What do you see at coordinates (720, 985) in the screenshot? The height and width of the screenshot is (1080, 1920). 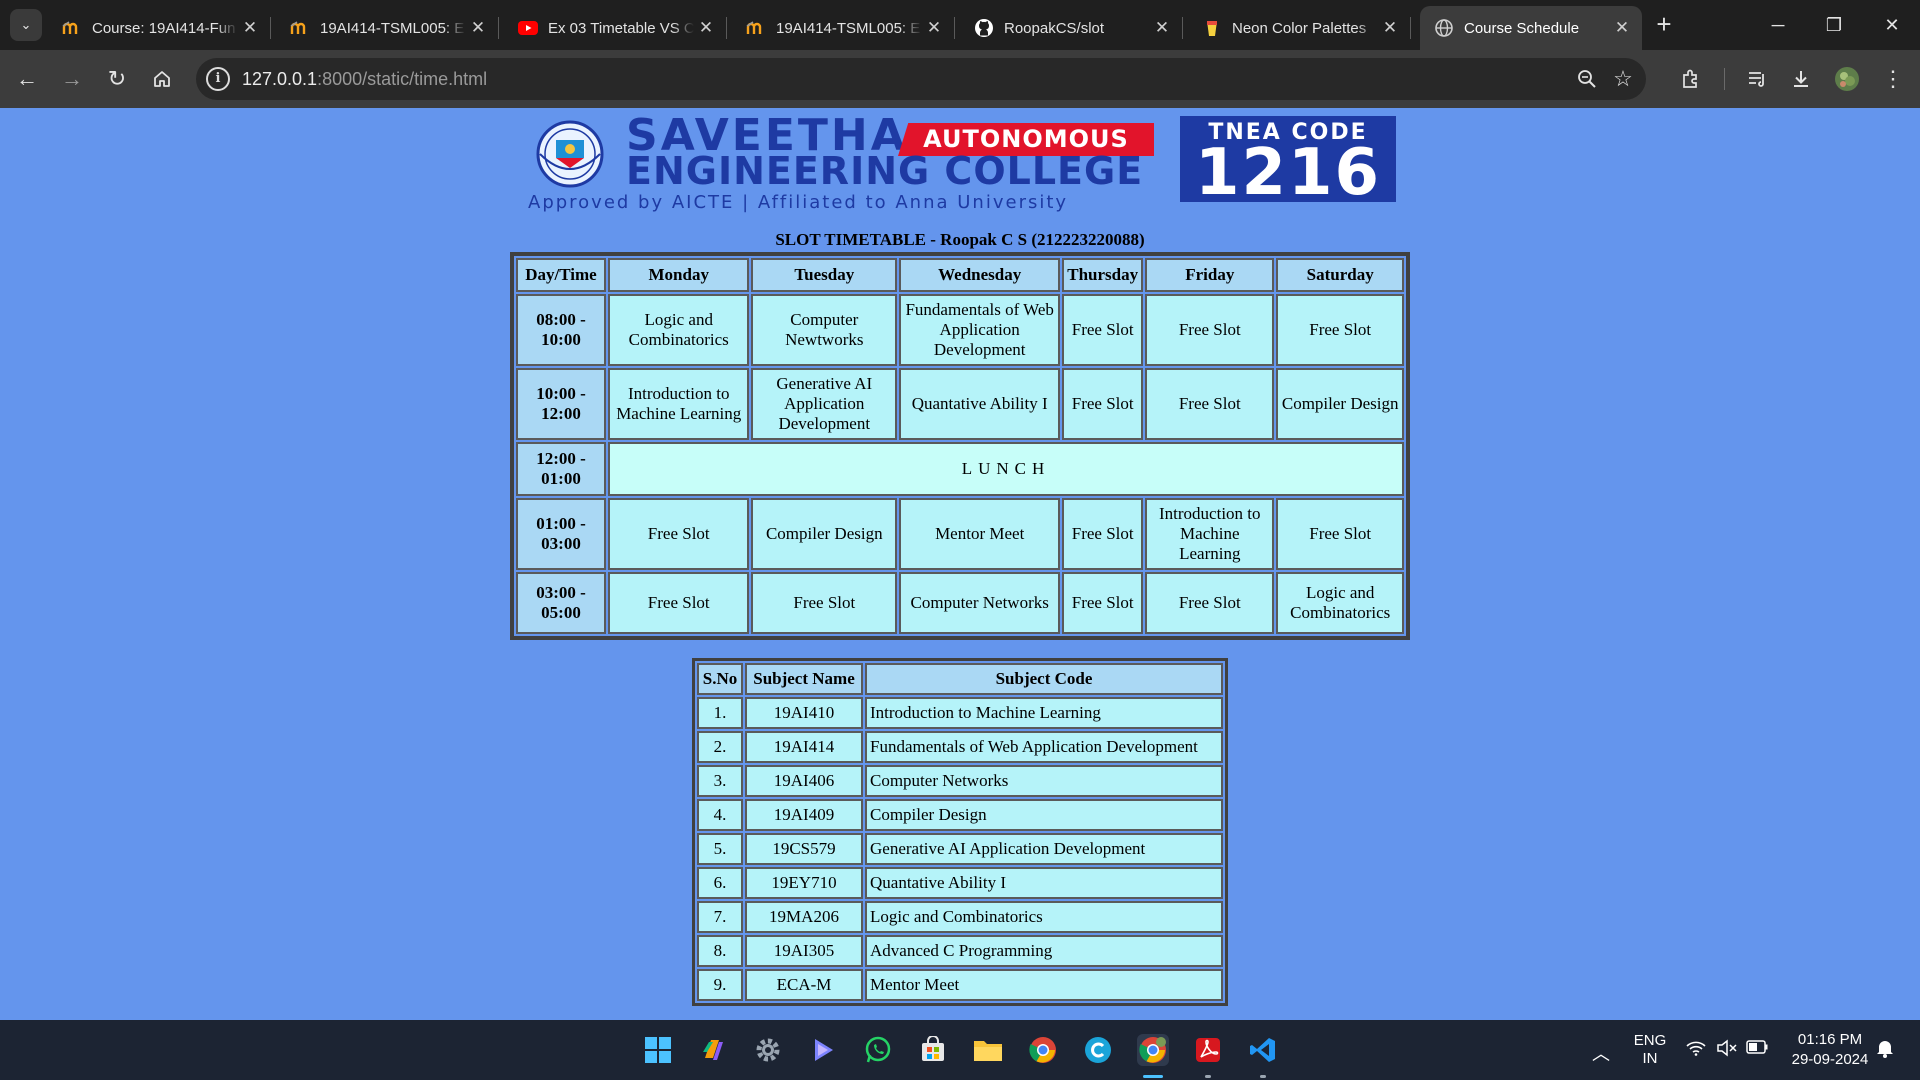 I see `sno-cell: 9.` at bounding box center [720, 985].